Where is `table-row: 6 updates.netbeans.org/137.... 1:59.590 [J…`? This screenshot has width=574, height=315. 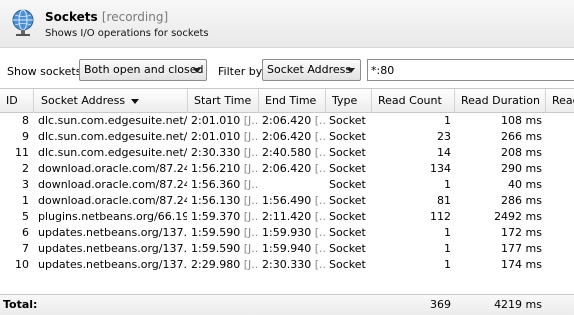 table-row: 6 updates.netbeans.org/137.... 1:59.590 [J… is located at coordinates (287, 233).